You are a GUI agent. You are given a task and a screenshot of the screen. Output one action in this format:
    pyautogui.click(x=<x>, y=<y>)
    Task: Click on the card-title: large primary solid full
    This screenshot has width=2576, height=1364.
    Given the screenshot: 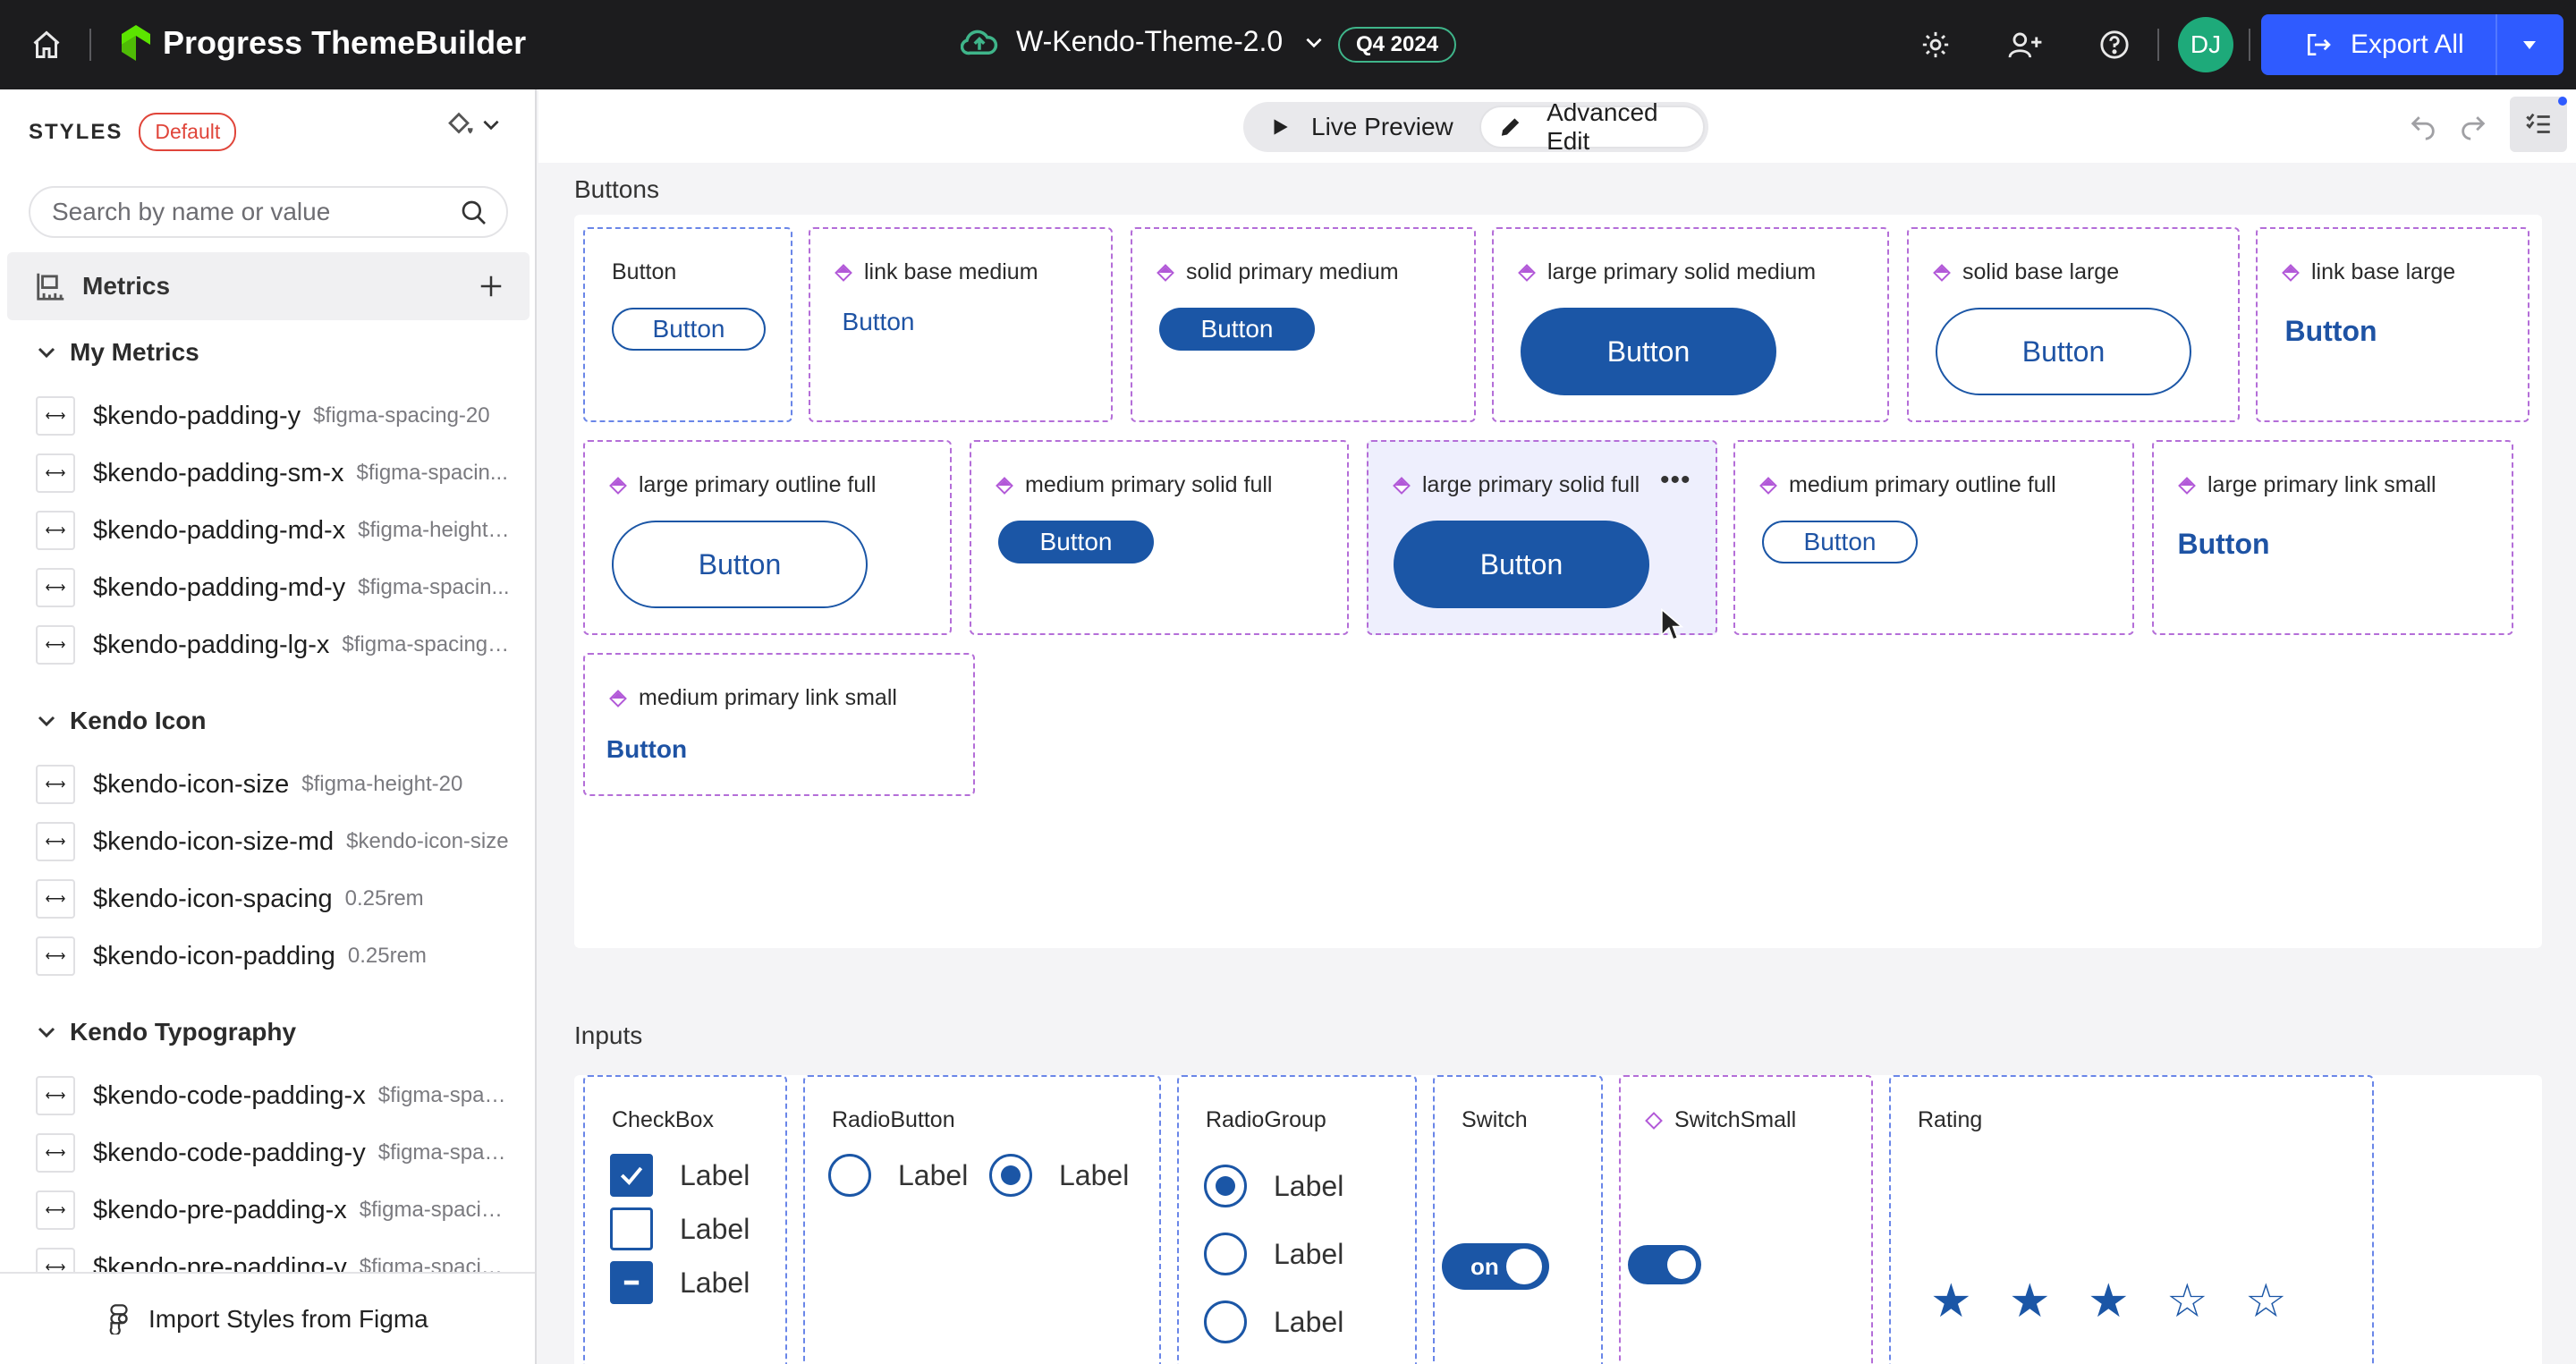 What is the action you would take?
    pyautogui.click(x=1516, y=485)
    